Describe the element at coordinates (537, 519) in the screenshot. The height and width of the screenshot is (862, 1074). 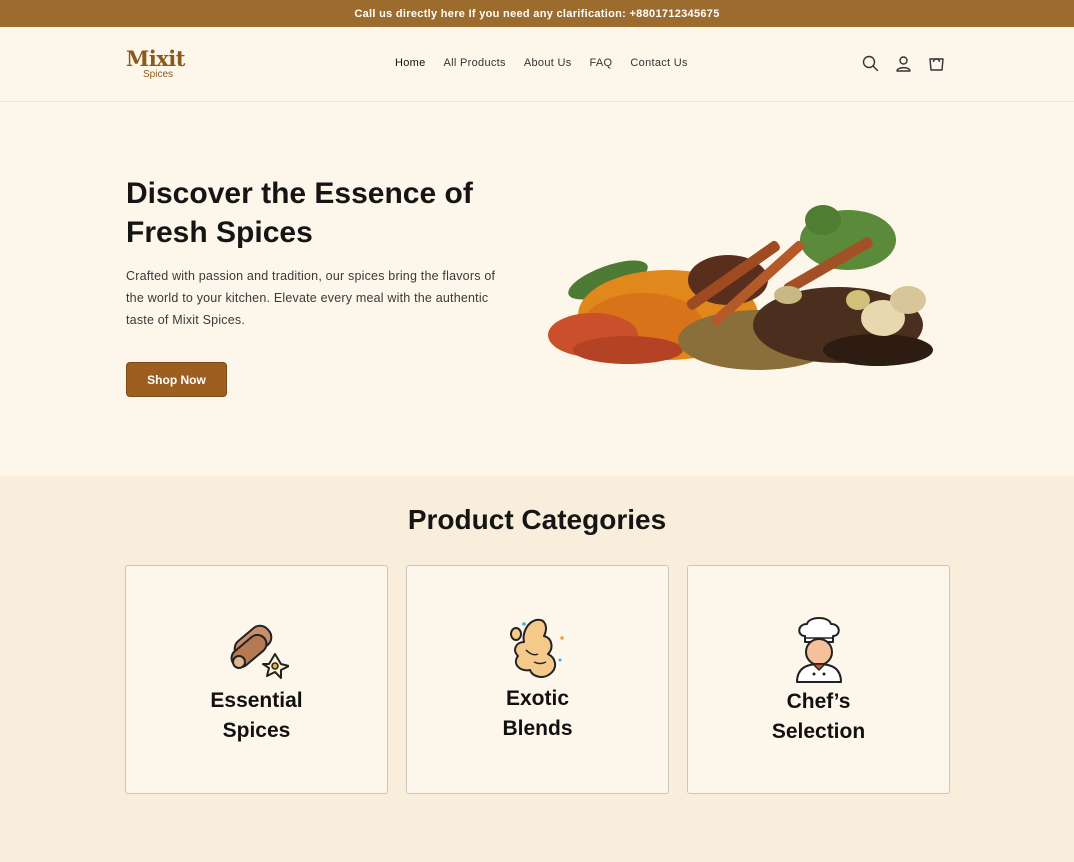
I see `section-heading: Product Categories` at that location.